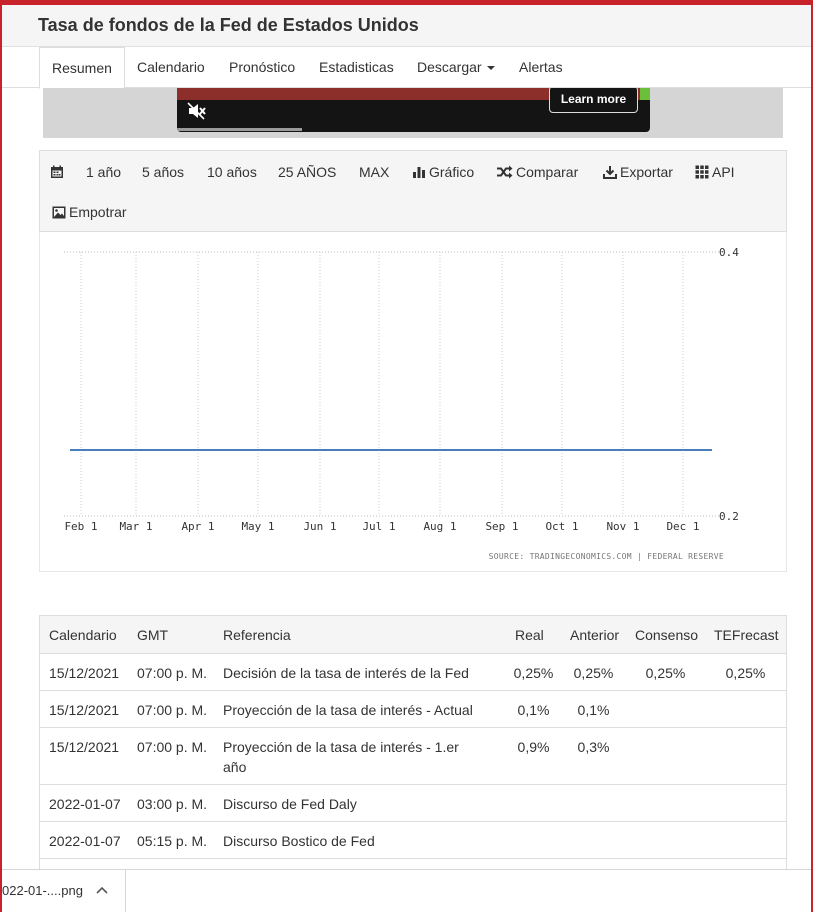 The image size is (813, 912). Describe the element at coordinates (533, 756) in the screenshot. I see `cell-actual: 0,9%` at that location.